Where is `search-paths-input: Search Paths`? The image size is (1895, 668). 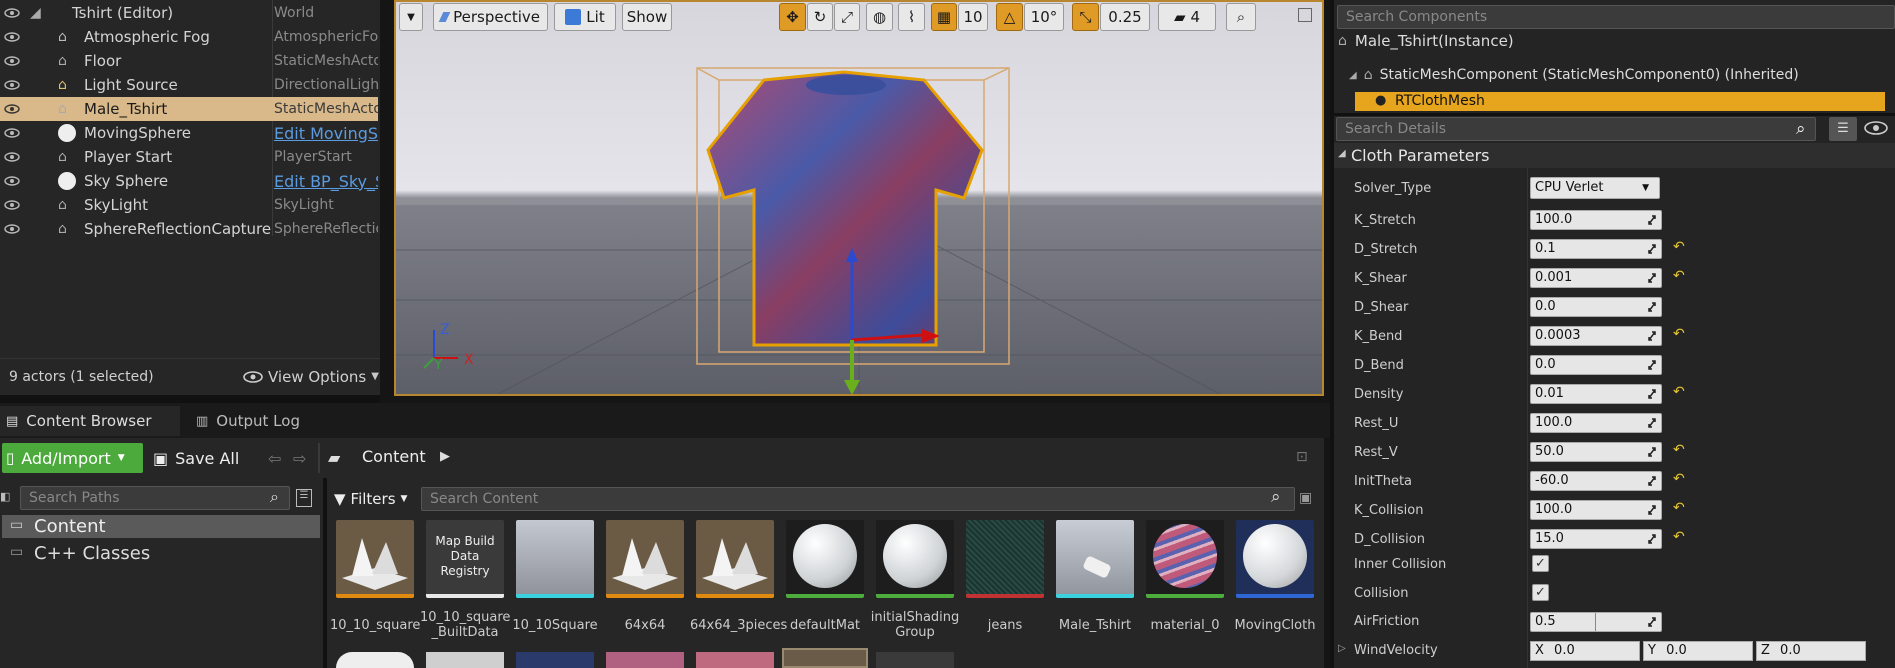 search-paths-input: Search Paths is located at coordinates (155, 498).